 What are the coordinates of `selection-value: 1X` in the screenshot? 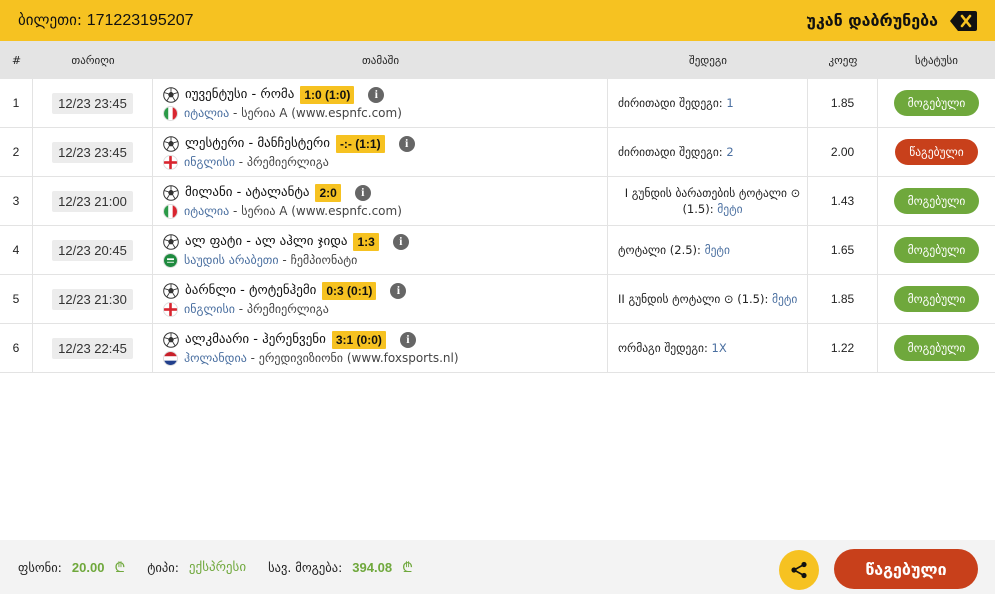 It's located at (719, 348).